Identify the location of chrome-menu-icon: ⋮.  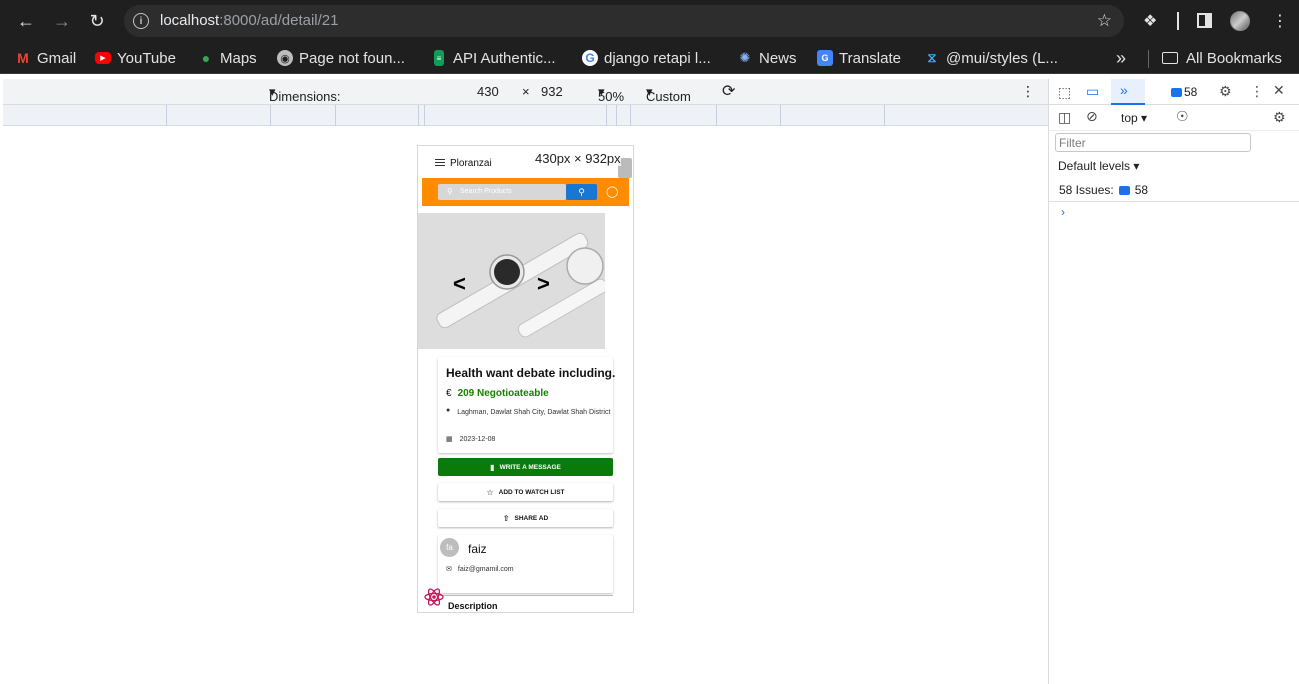
(1280, 21).